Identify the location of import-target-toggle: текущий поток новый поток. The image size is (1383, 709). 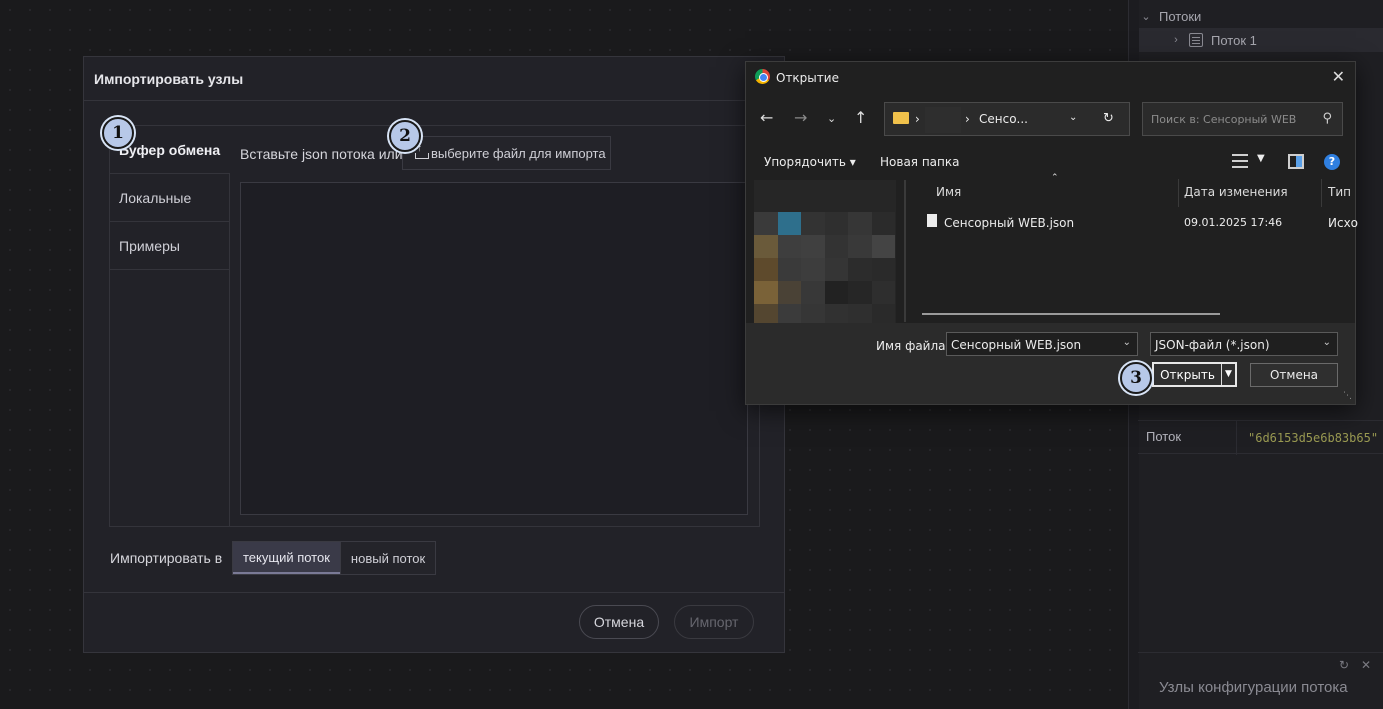
(334, 558).